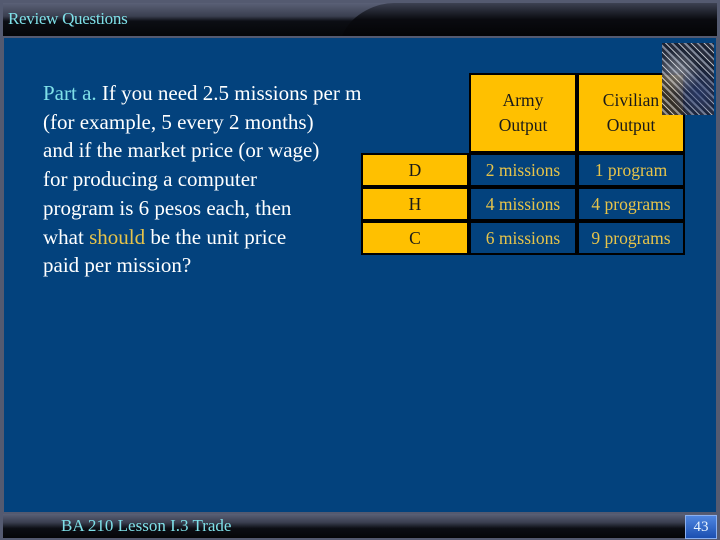  I want to click on question-line-6-post: be the unit price, so click(216, 236).